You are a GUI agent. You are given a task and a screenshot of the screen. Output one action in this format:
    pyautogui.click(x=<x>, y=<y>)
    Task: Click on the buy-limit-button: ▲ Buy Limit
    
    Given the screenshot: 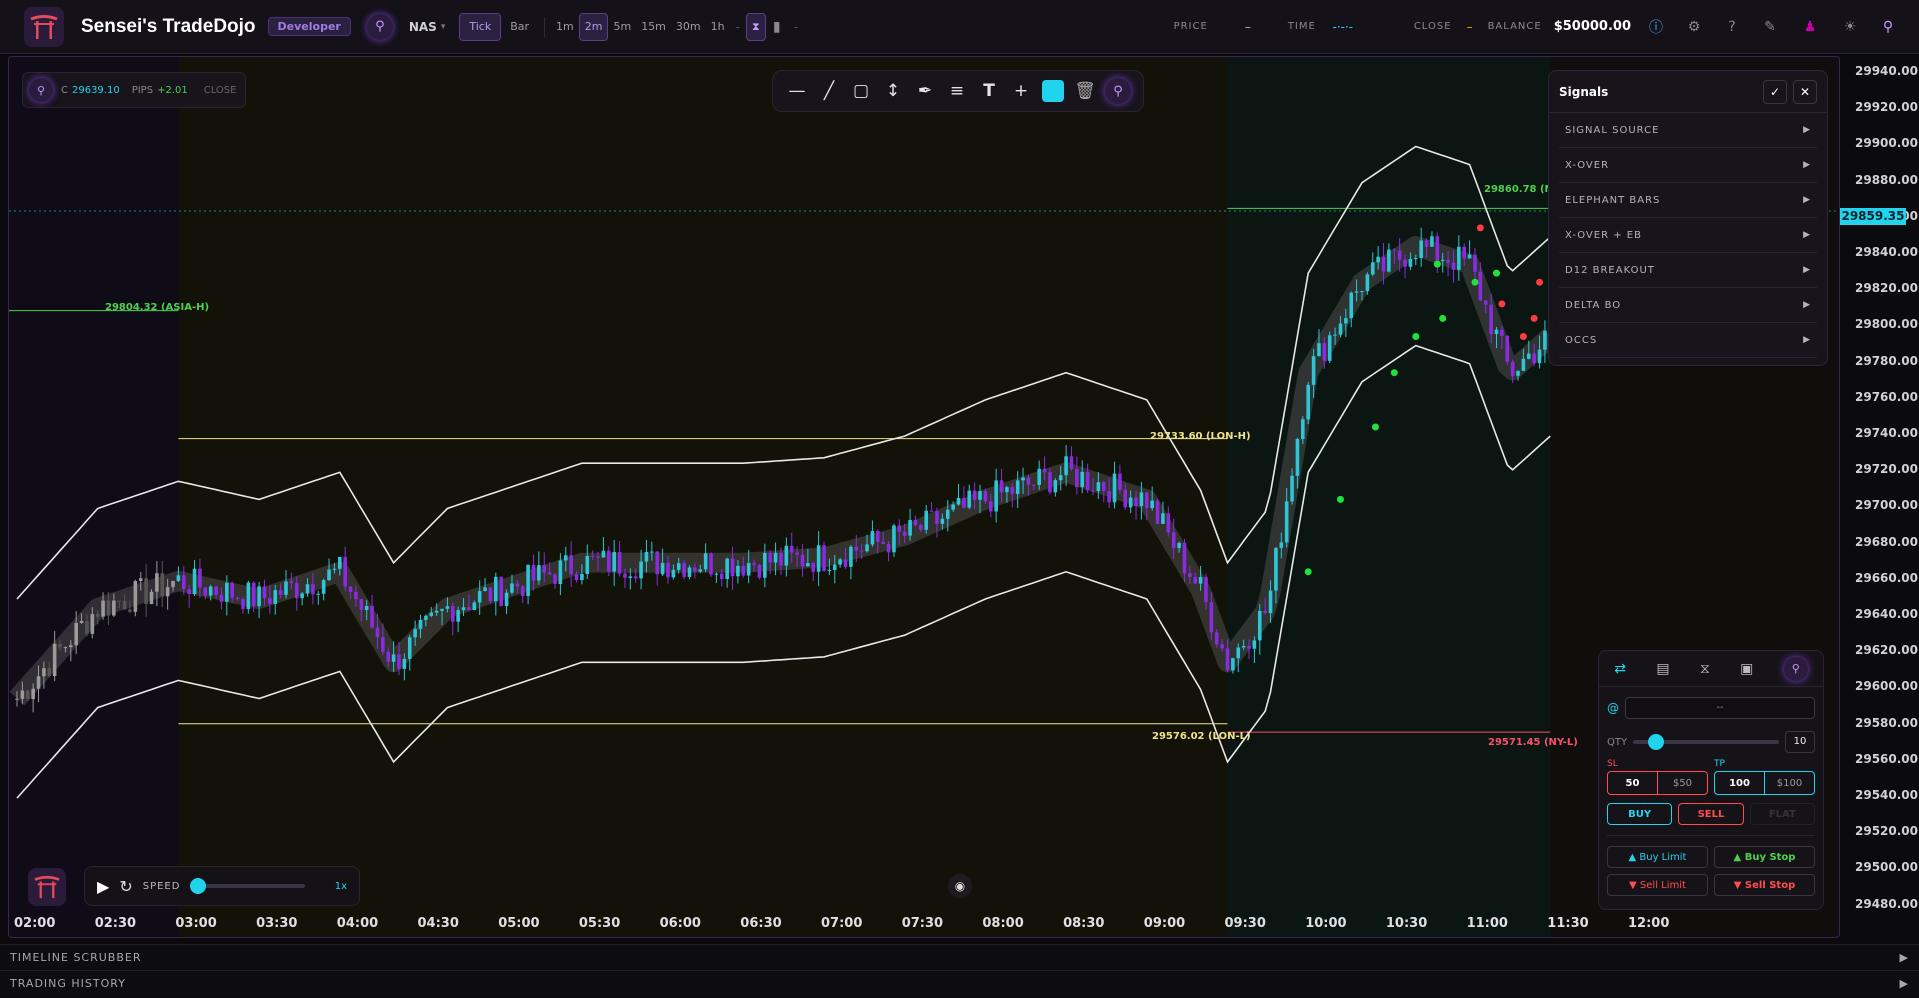 What is the action you would take?
    pyautogui.click(x=1657, y=857)
    